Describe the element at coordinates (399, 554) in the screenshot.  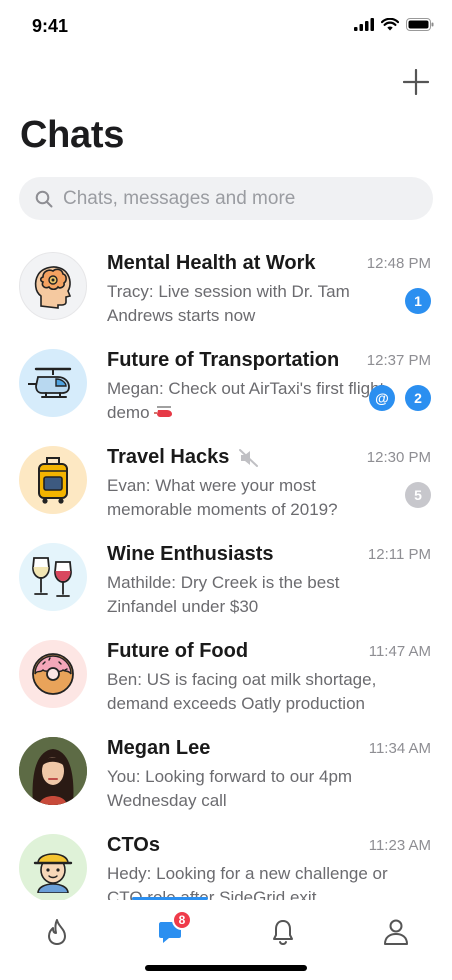
I see `chat-time: 12:11 PM` at that location.